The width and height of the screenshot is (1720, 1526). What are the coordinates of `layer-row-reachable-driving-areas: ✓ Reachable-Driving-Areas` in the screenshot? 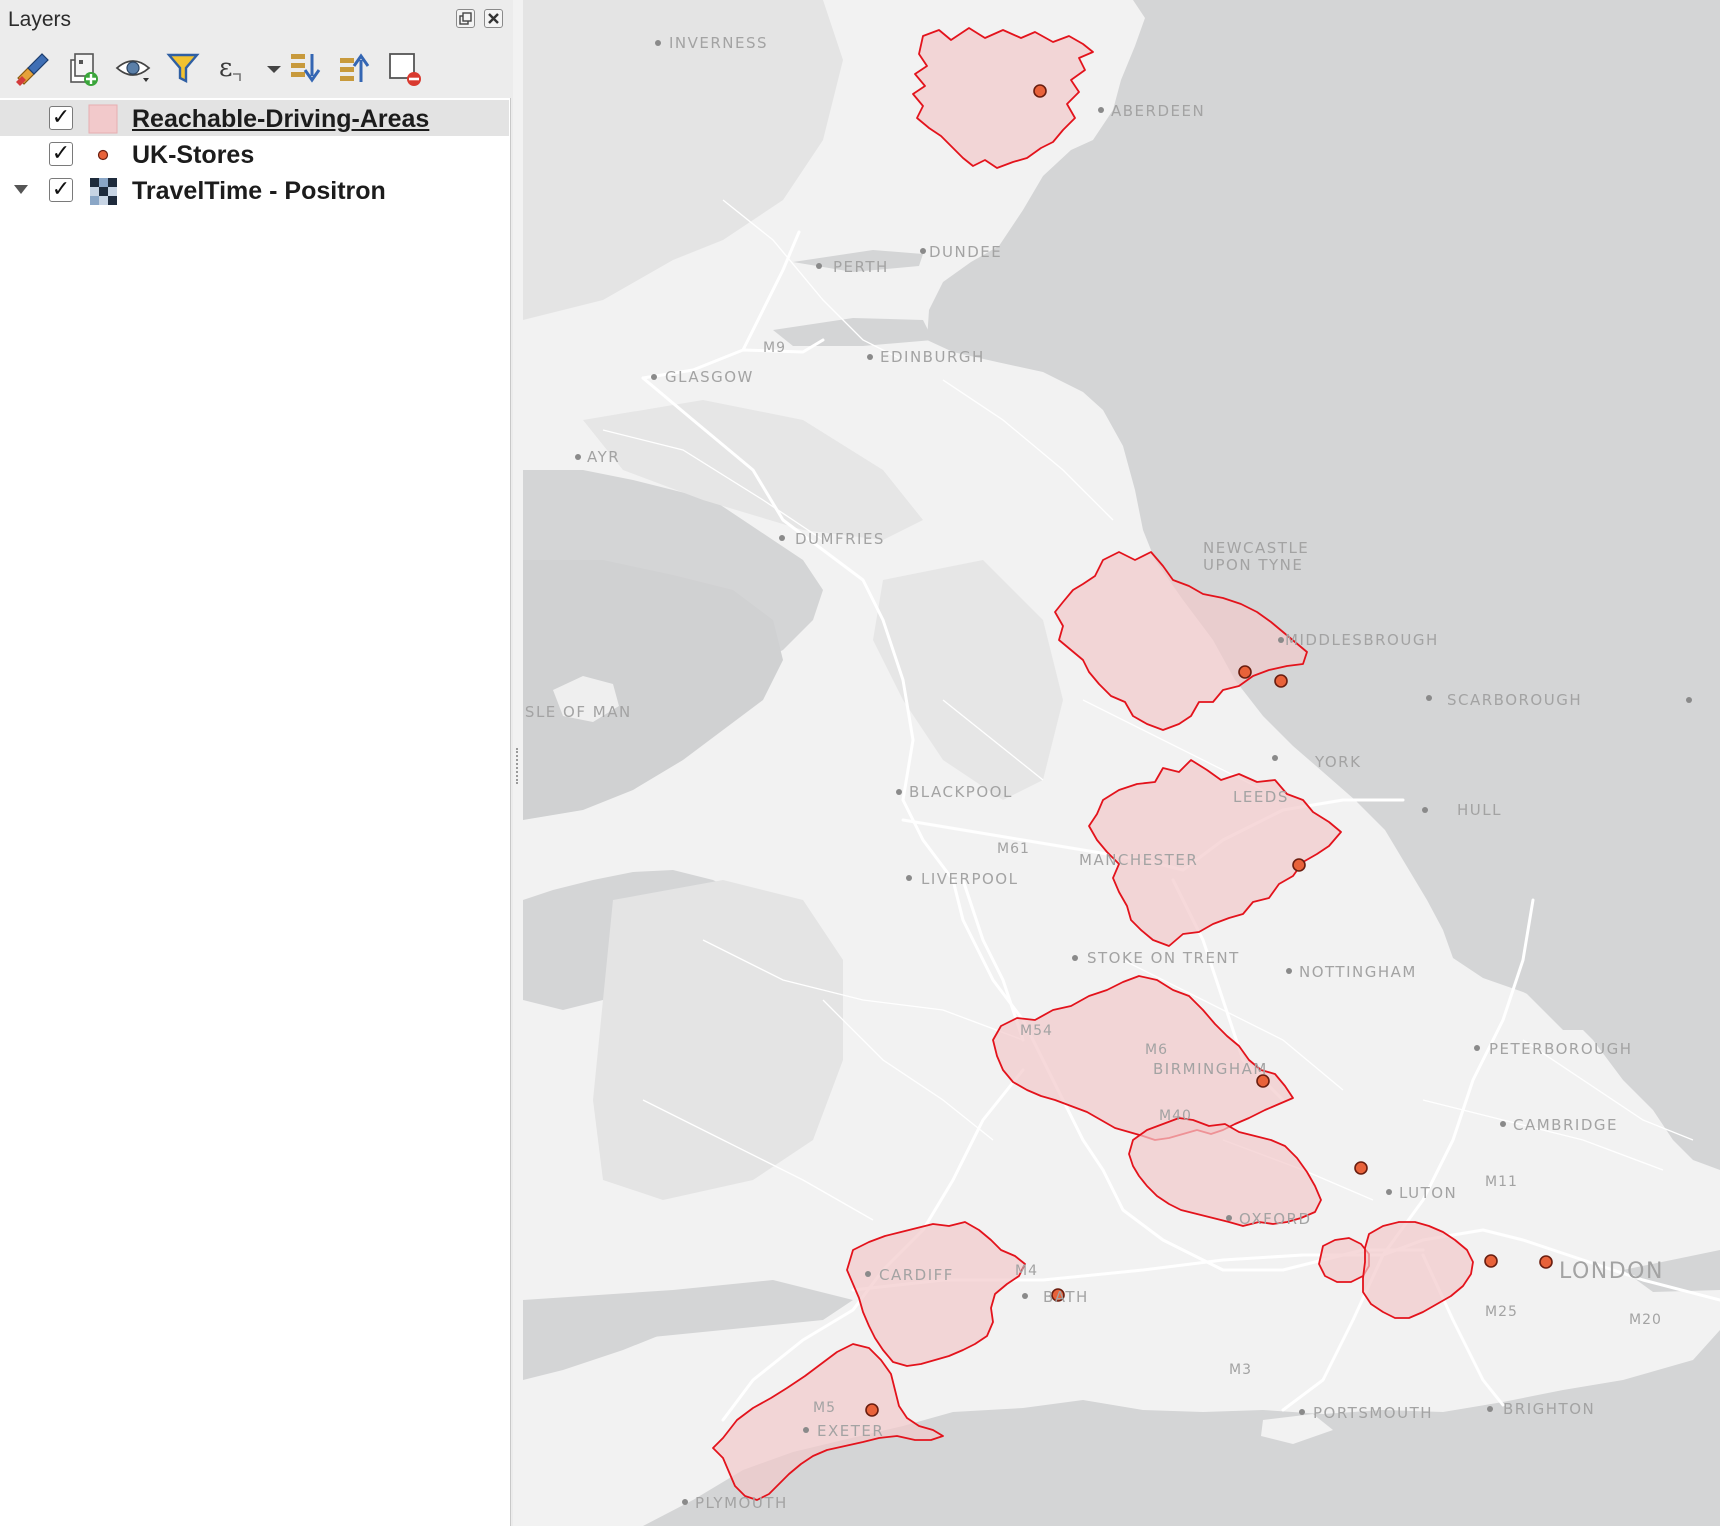 It's located at (254, 118).